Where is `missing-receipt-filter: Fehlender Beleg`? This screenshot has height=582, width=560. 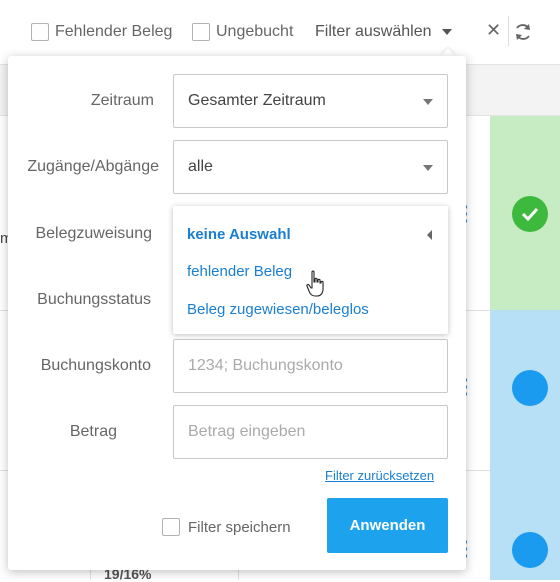
missing-receipt-filter: Fehlender Beleg is located at coordinates (101, 32).